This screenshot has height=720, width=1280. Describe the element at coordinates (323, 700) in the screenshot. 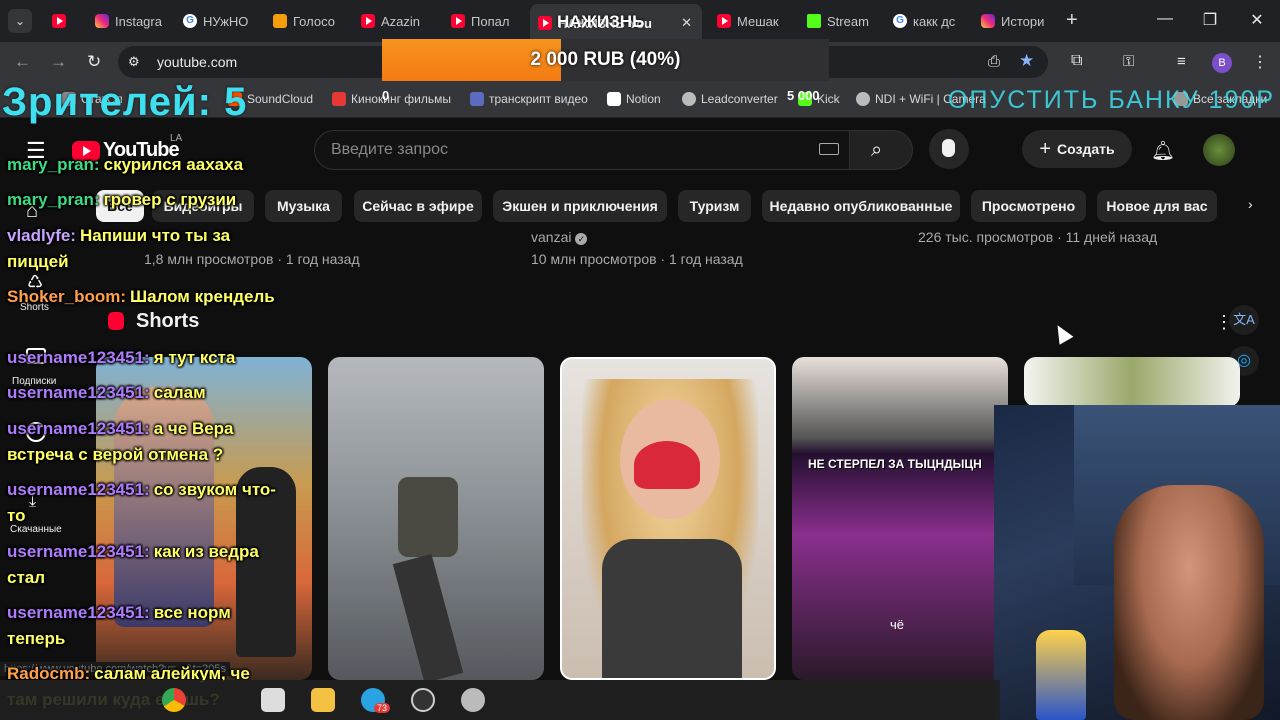

I see `folder-icon` at that location.